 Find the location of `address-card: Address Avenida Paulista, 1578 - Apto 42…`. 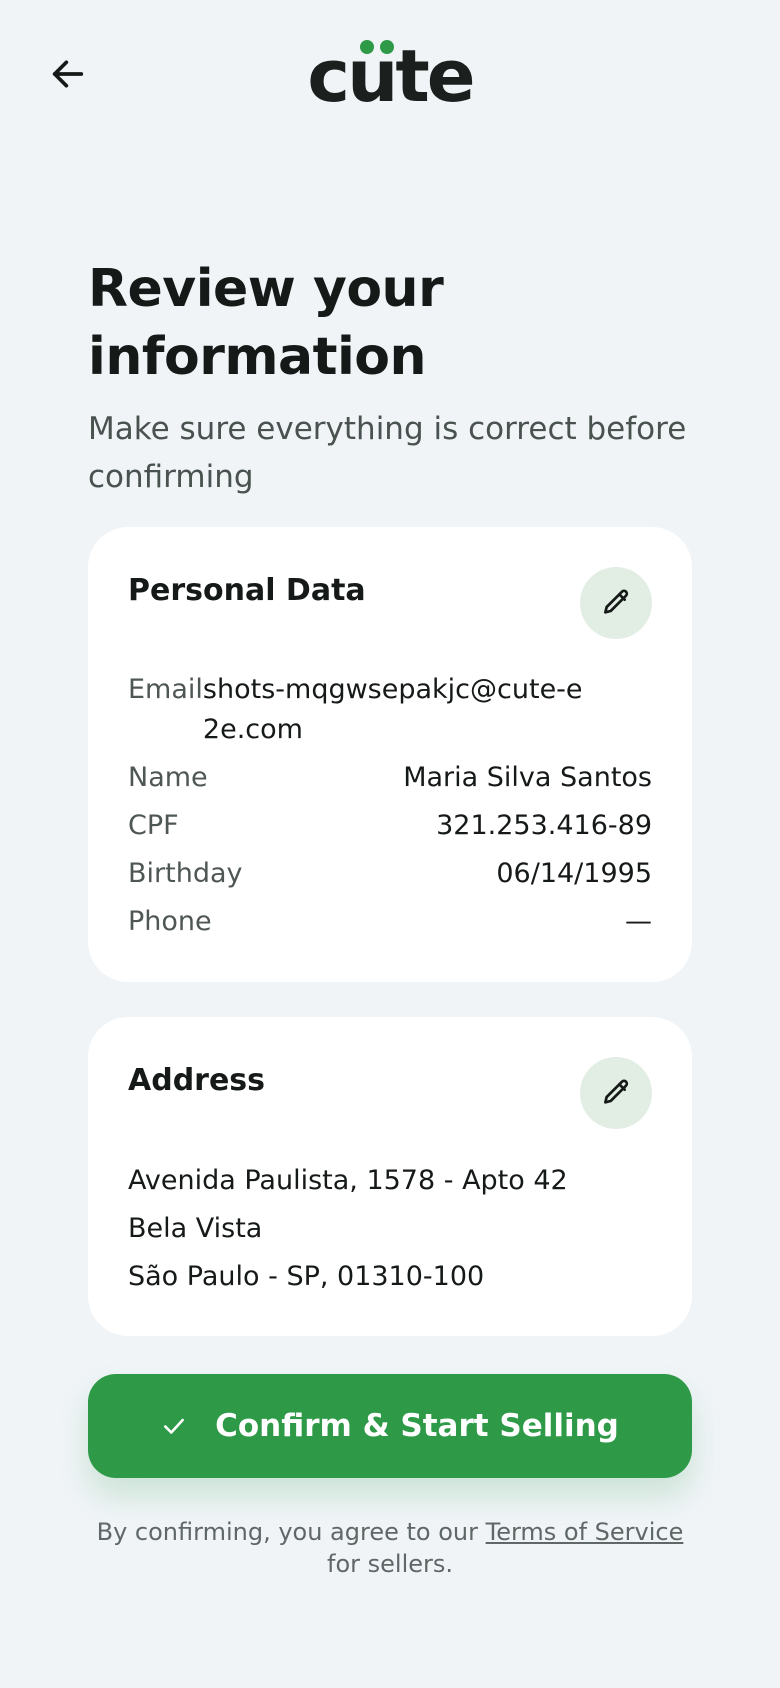

address-card: Address Avenida Paulista, 1578 - Apto 42… is located at coordinates (390, 1176).